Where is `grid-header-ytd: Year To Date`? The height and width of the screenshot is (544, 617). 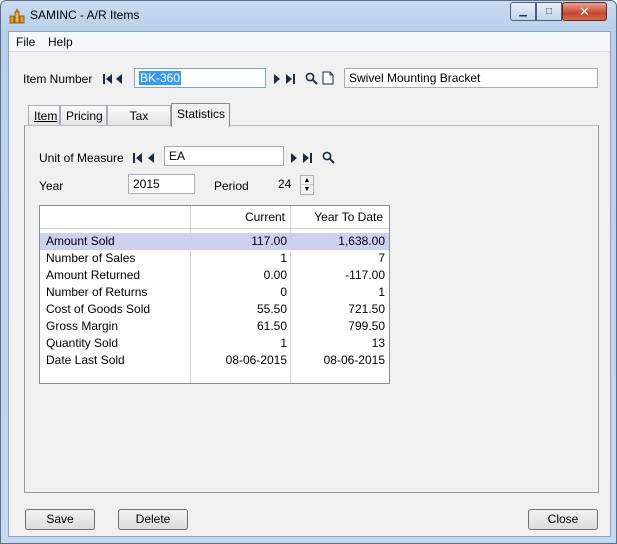 grid-header-ytd: Year To Date is located at coordinates (340, 217).